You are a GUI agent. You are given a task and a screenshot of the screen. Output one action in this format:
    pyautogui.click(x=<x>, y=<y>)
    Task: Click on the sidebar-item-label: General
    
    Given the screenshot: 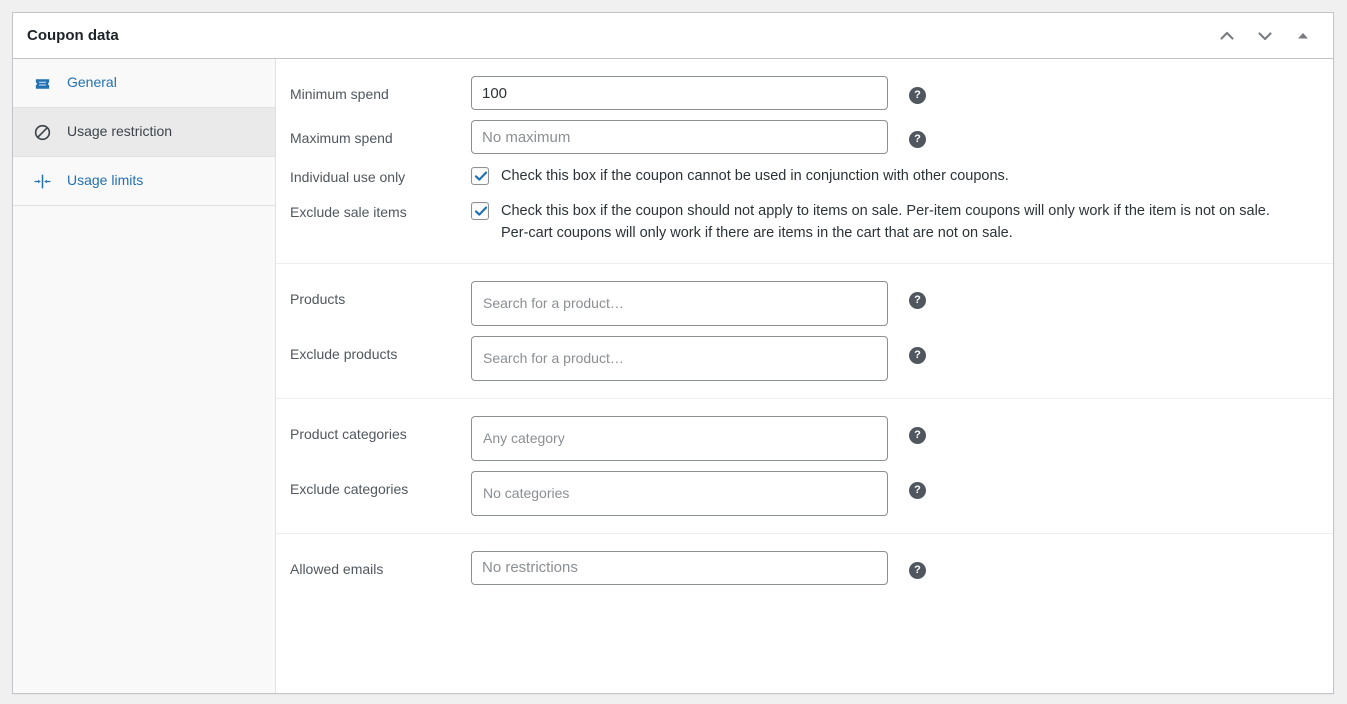 What is the action you would take?
    pyautogui.click(x=92, y=82)
    